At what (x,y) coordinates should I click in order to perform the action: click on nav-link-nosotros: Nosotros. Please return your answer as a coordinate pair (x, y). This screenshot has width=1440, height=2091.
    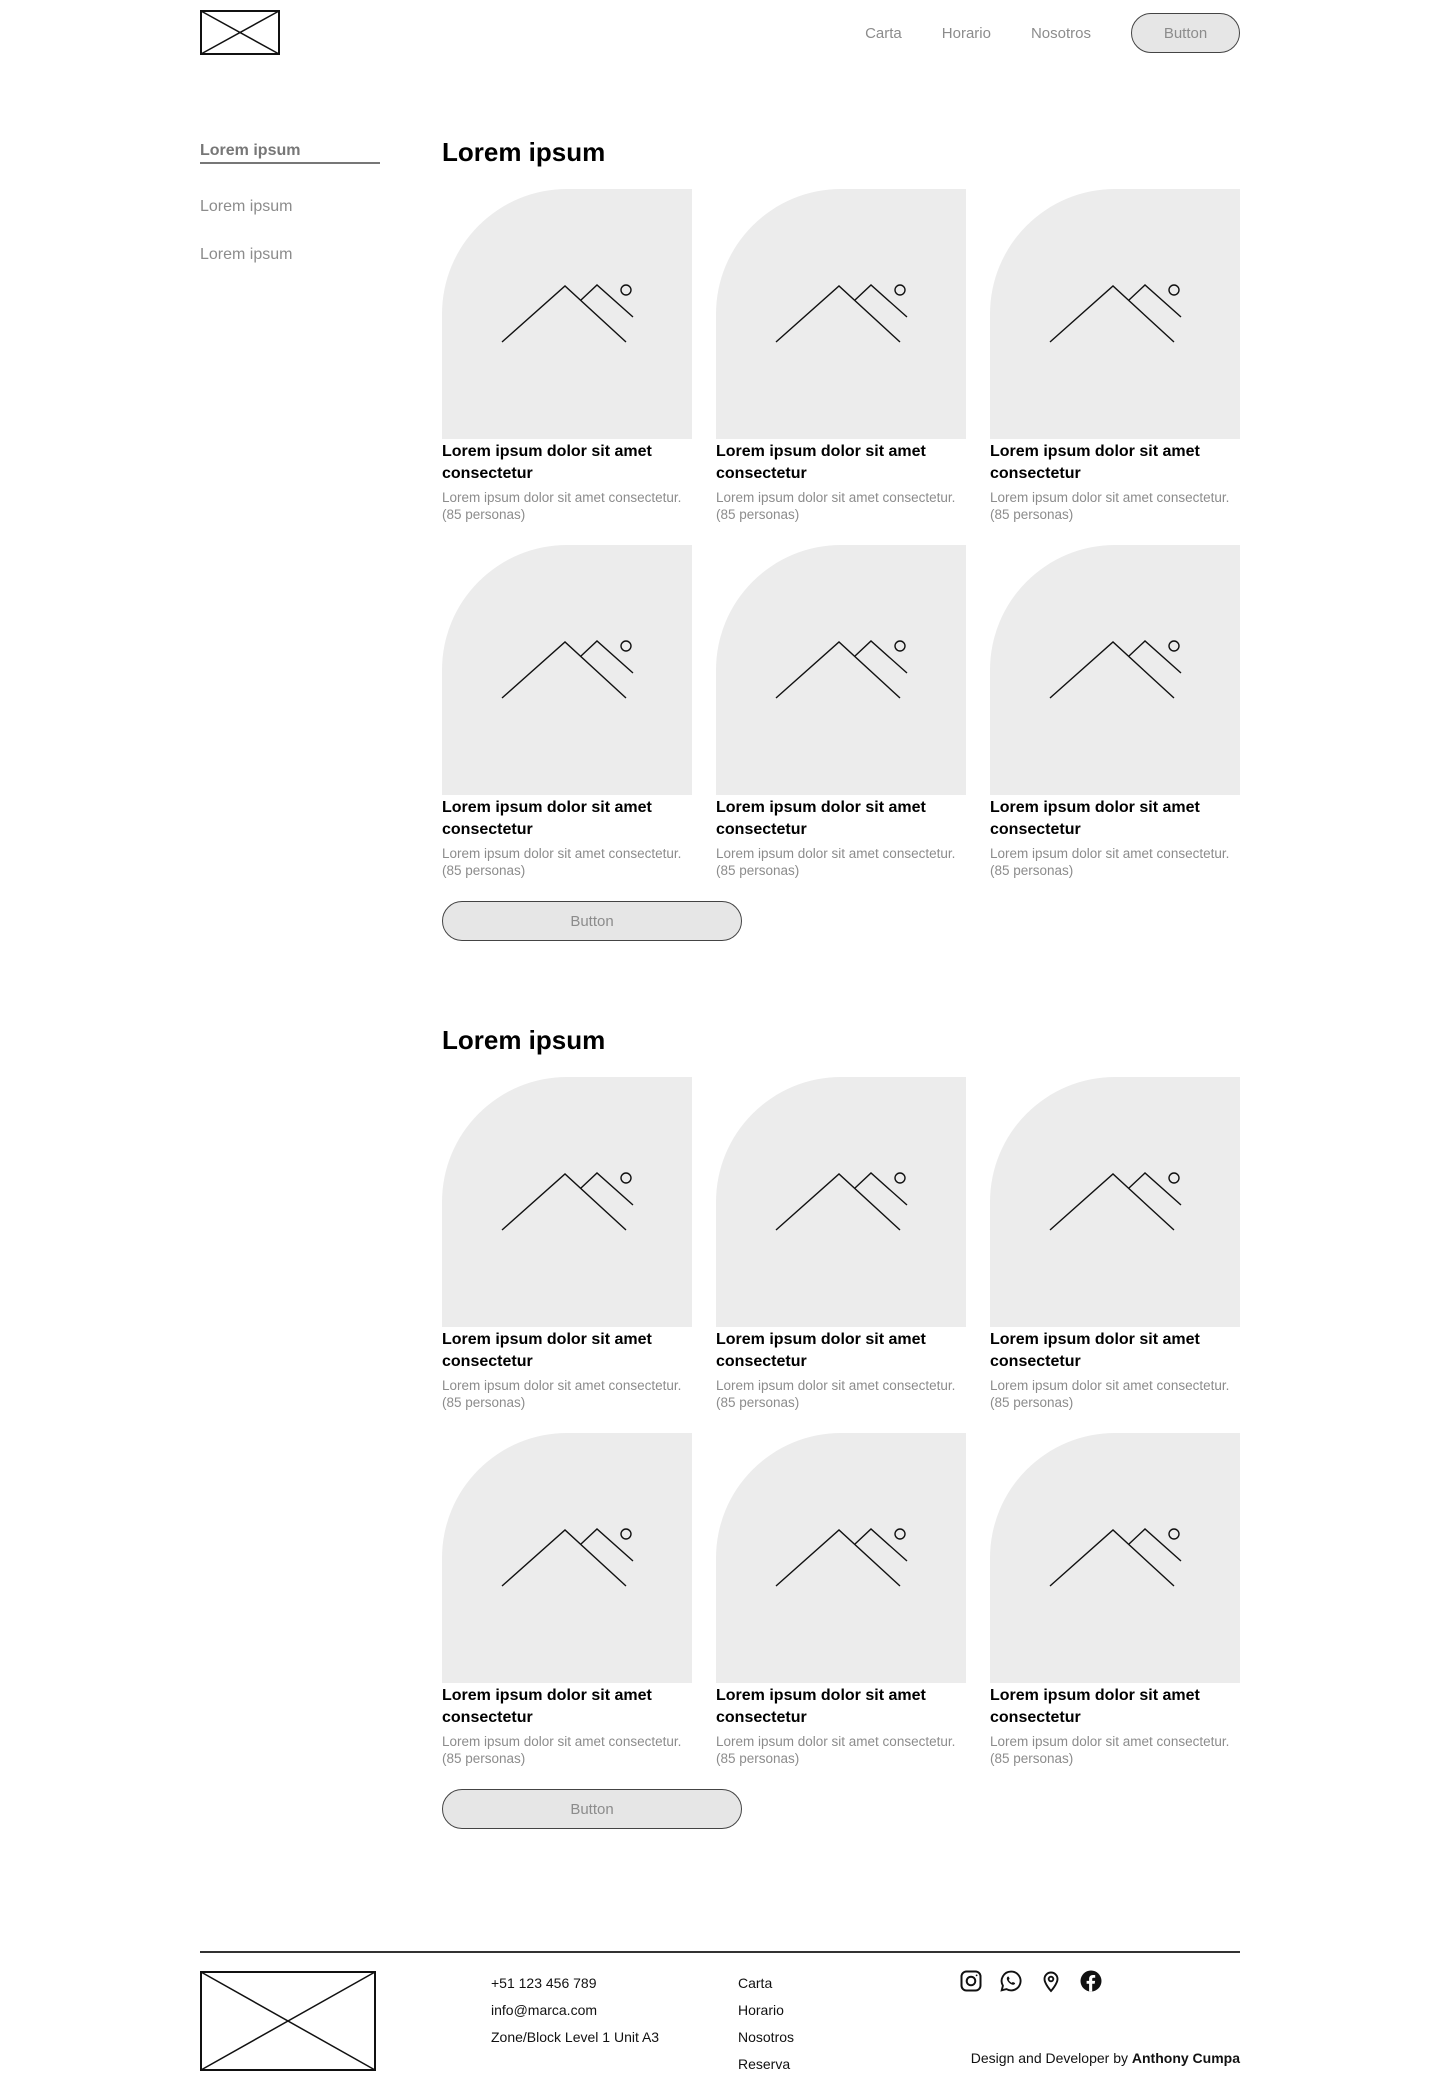
    Looking at the image, I should click on (1061, 33).